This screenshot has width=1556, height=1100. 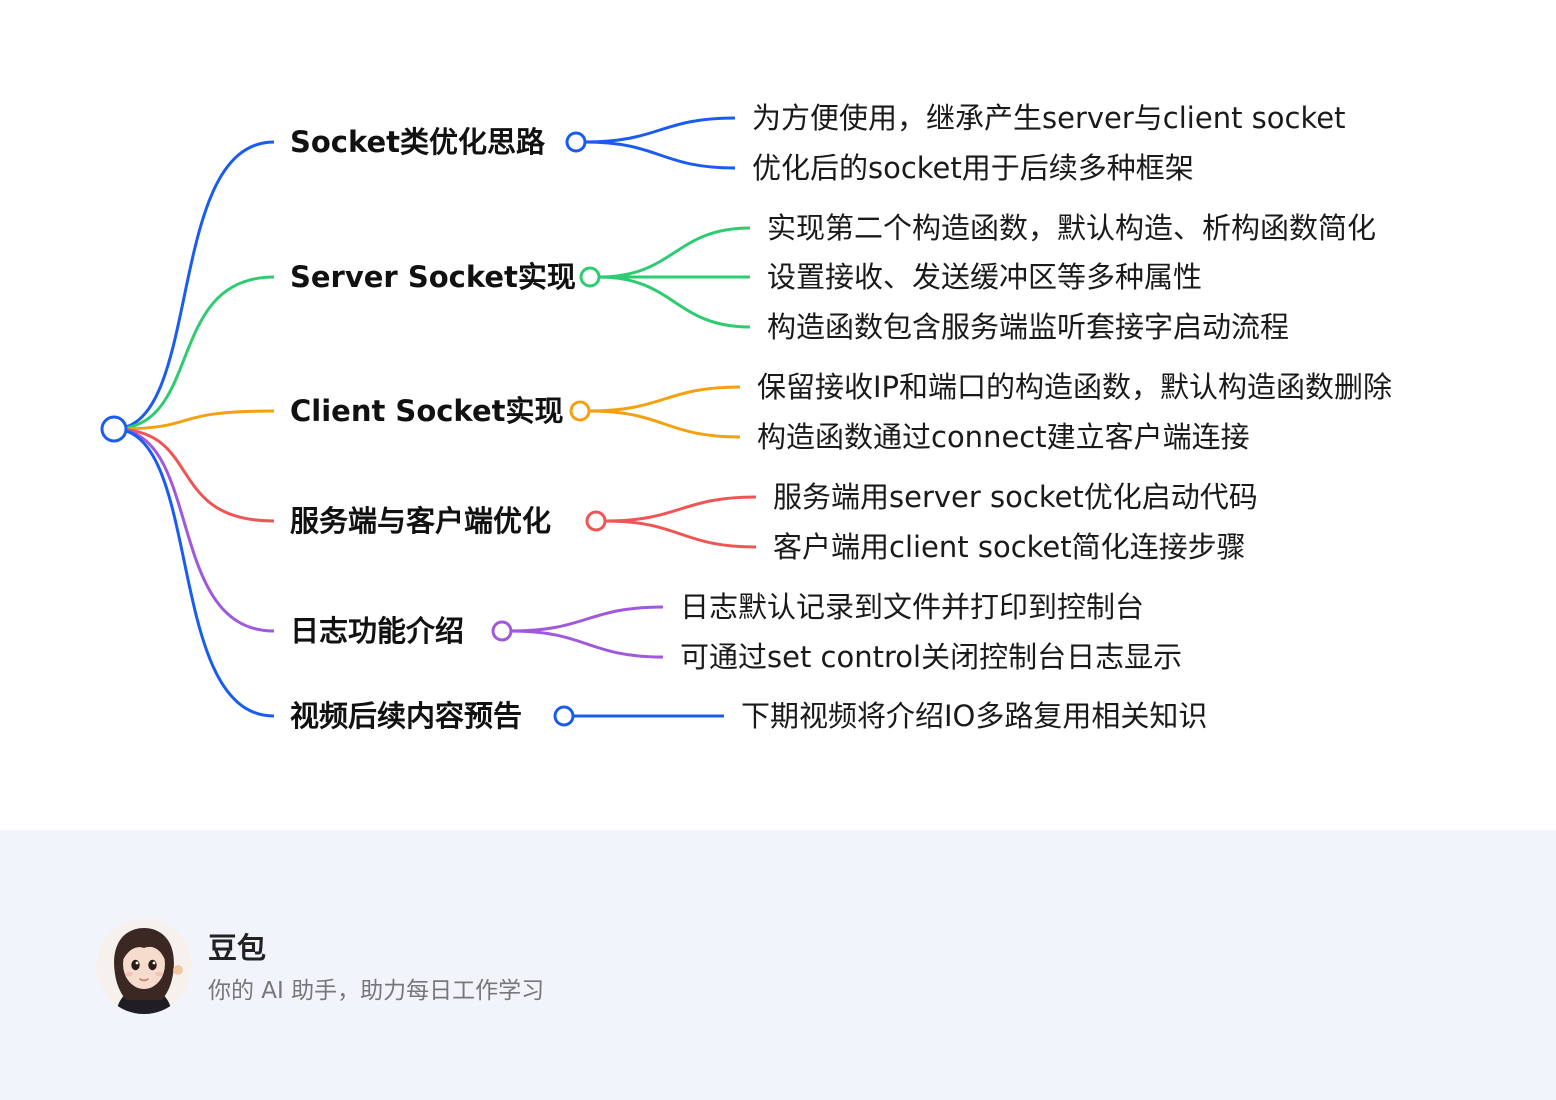 What do you see at coordinates (1028, 327) in the screenshot?
I see `leaf-server-socket-3: 构造函数包含服务端监听套接字启动流程` at bounding box center [1028, 327].